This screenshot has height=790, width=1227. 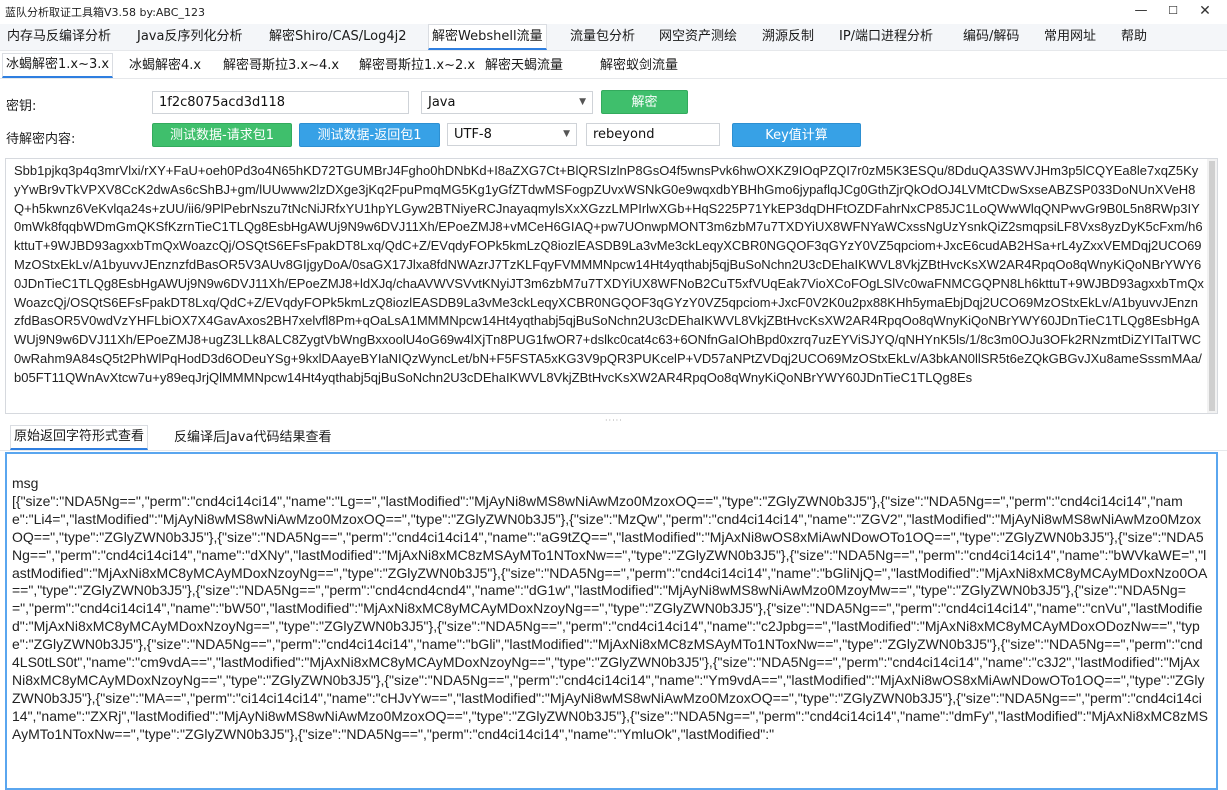 What do you see at coordinates (252, 437) in the screenshot?
I see `tab-decompiled-java: 反编译后Java代码结果查看` at bounding box center [252, 437].